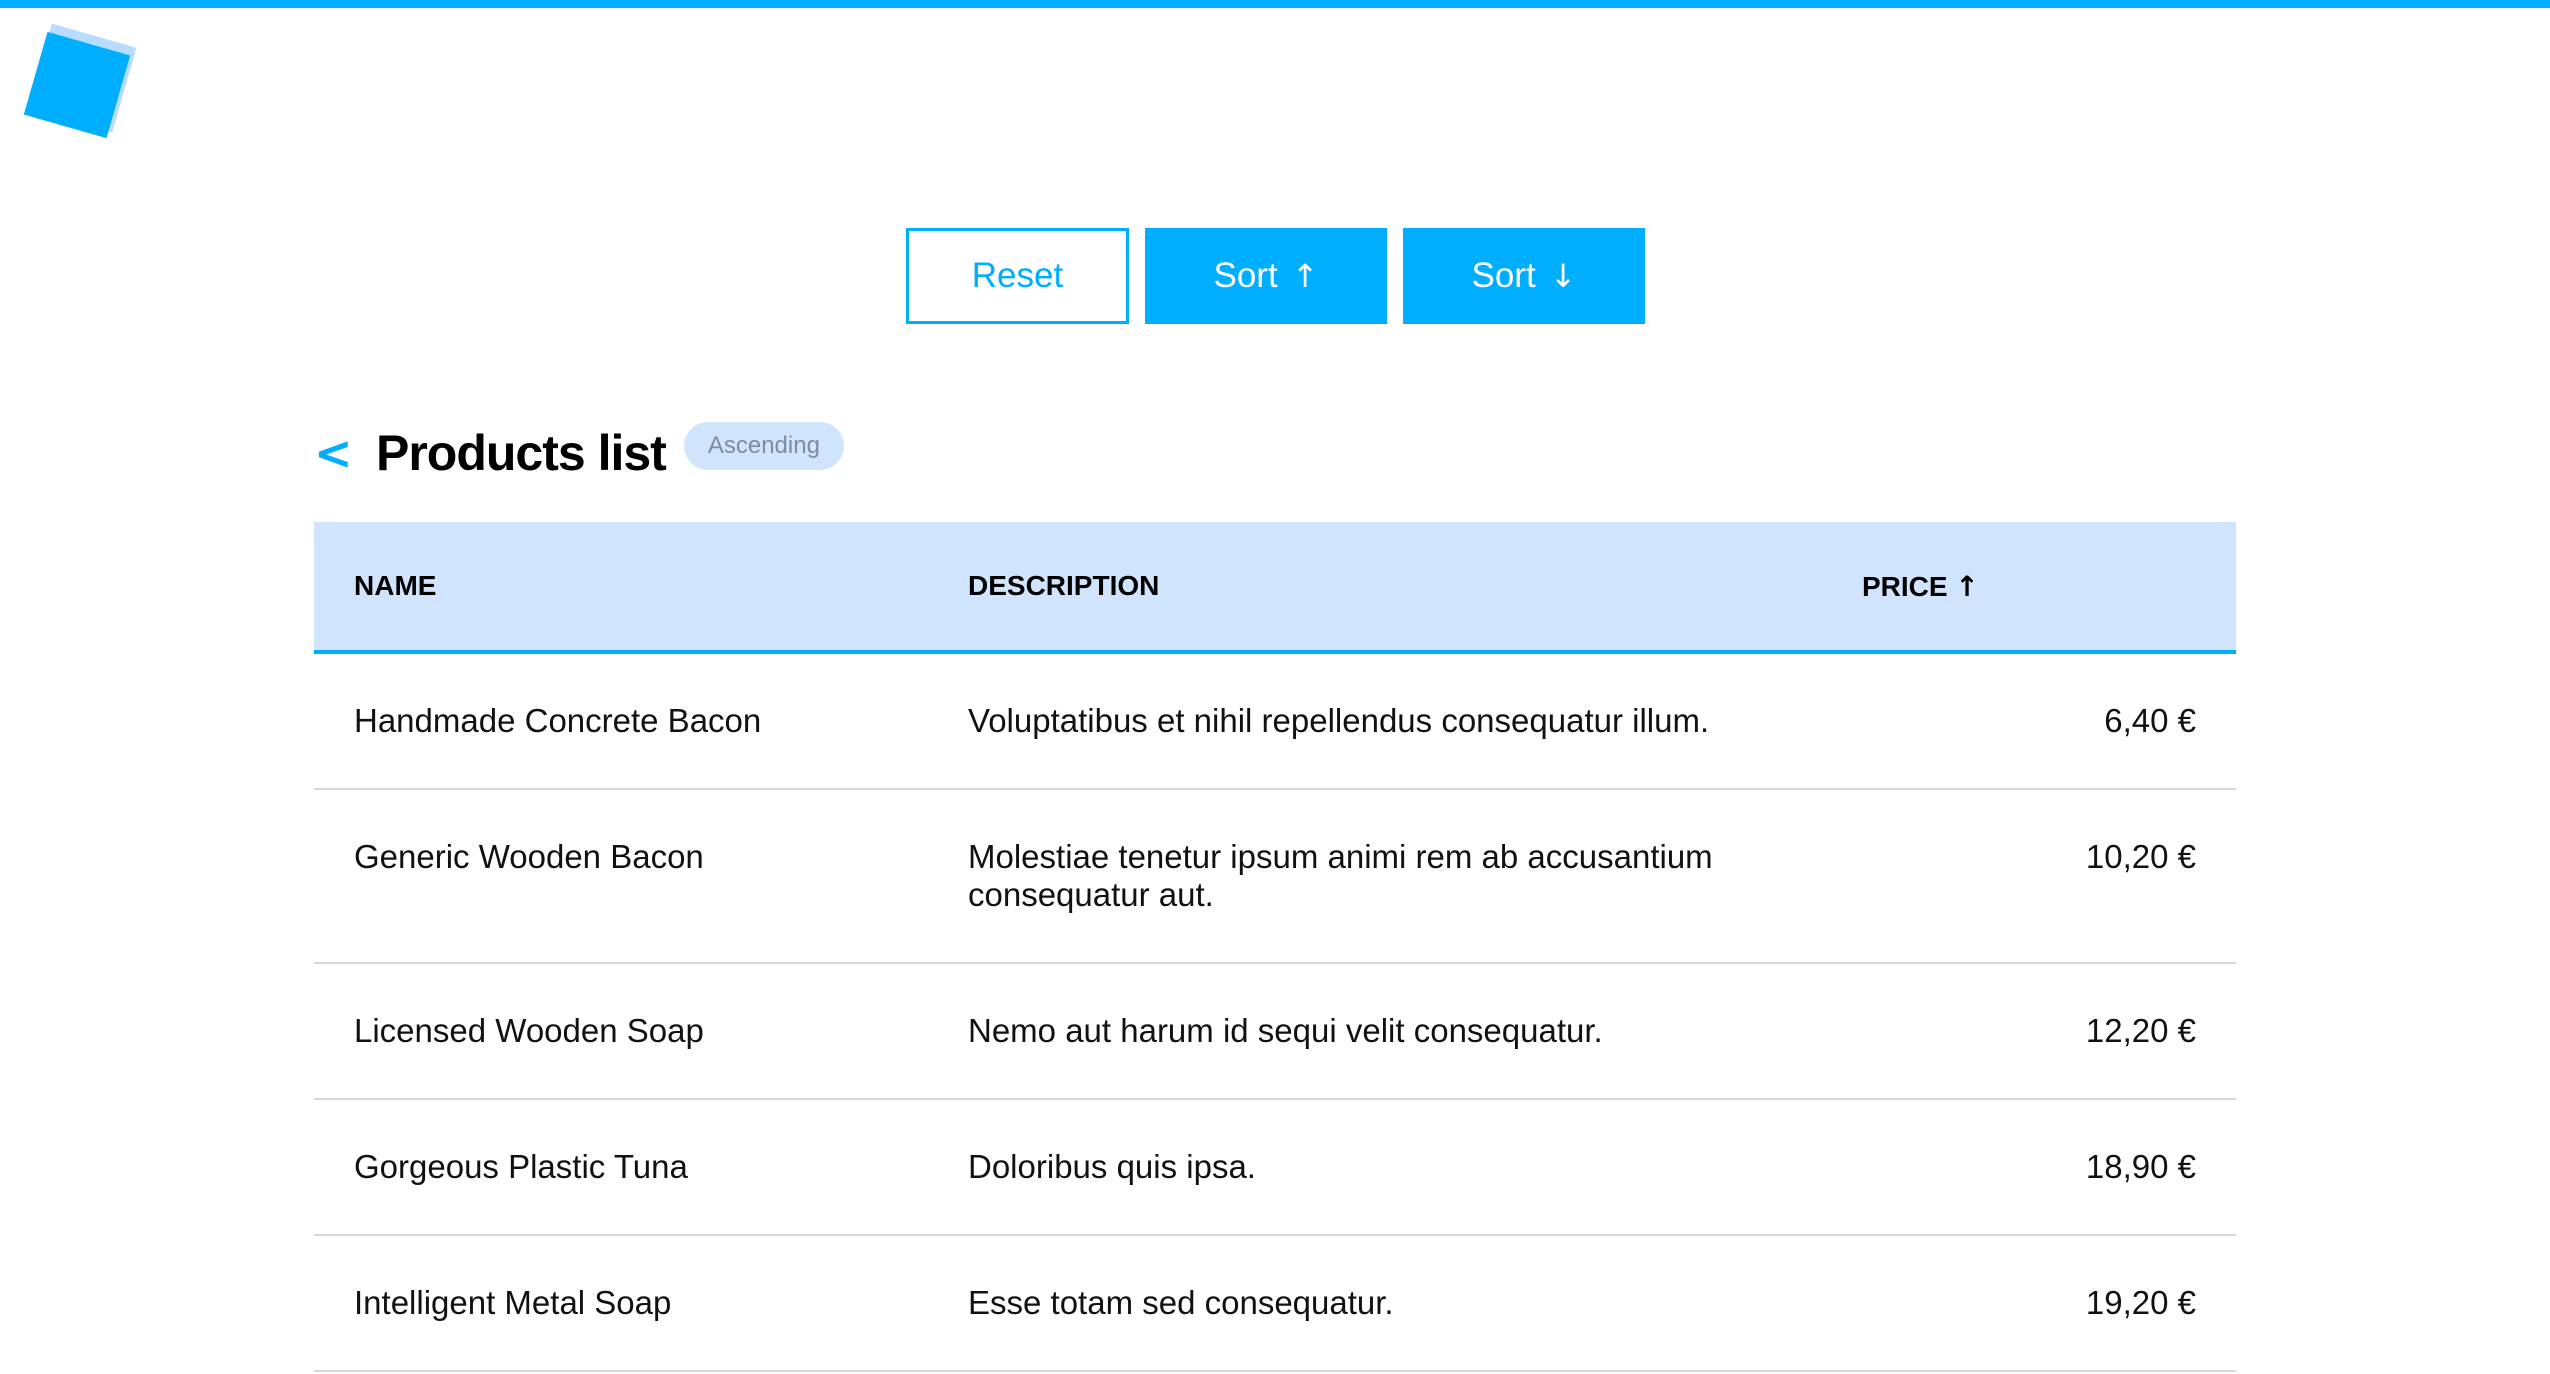  Describe the element at coordinates (1905, 586) in the screenshot. I see `column-header-price-label: PRICE` at that location.